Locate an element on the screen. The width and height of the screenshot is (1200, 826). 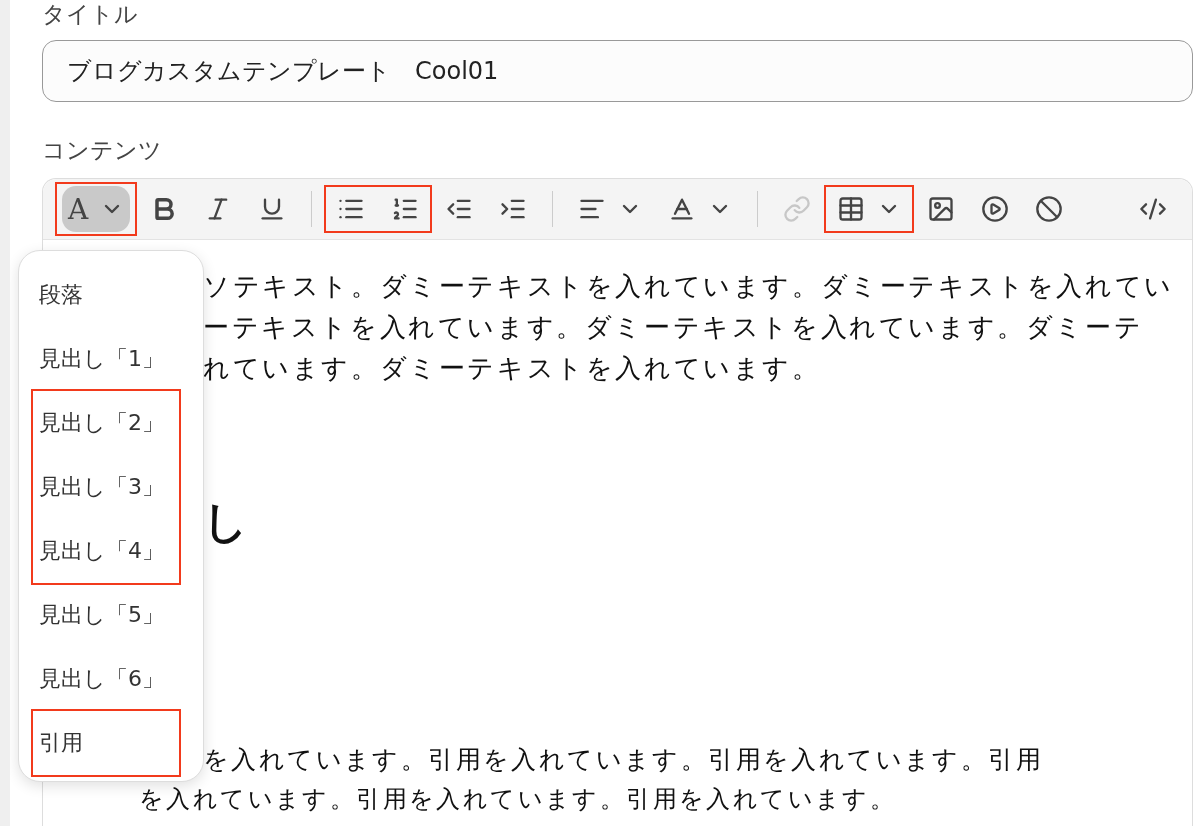
title-field: ブログカスタムテンプレート Cool01 is located at coordinates (617, 71).